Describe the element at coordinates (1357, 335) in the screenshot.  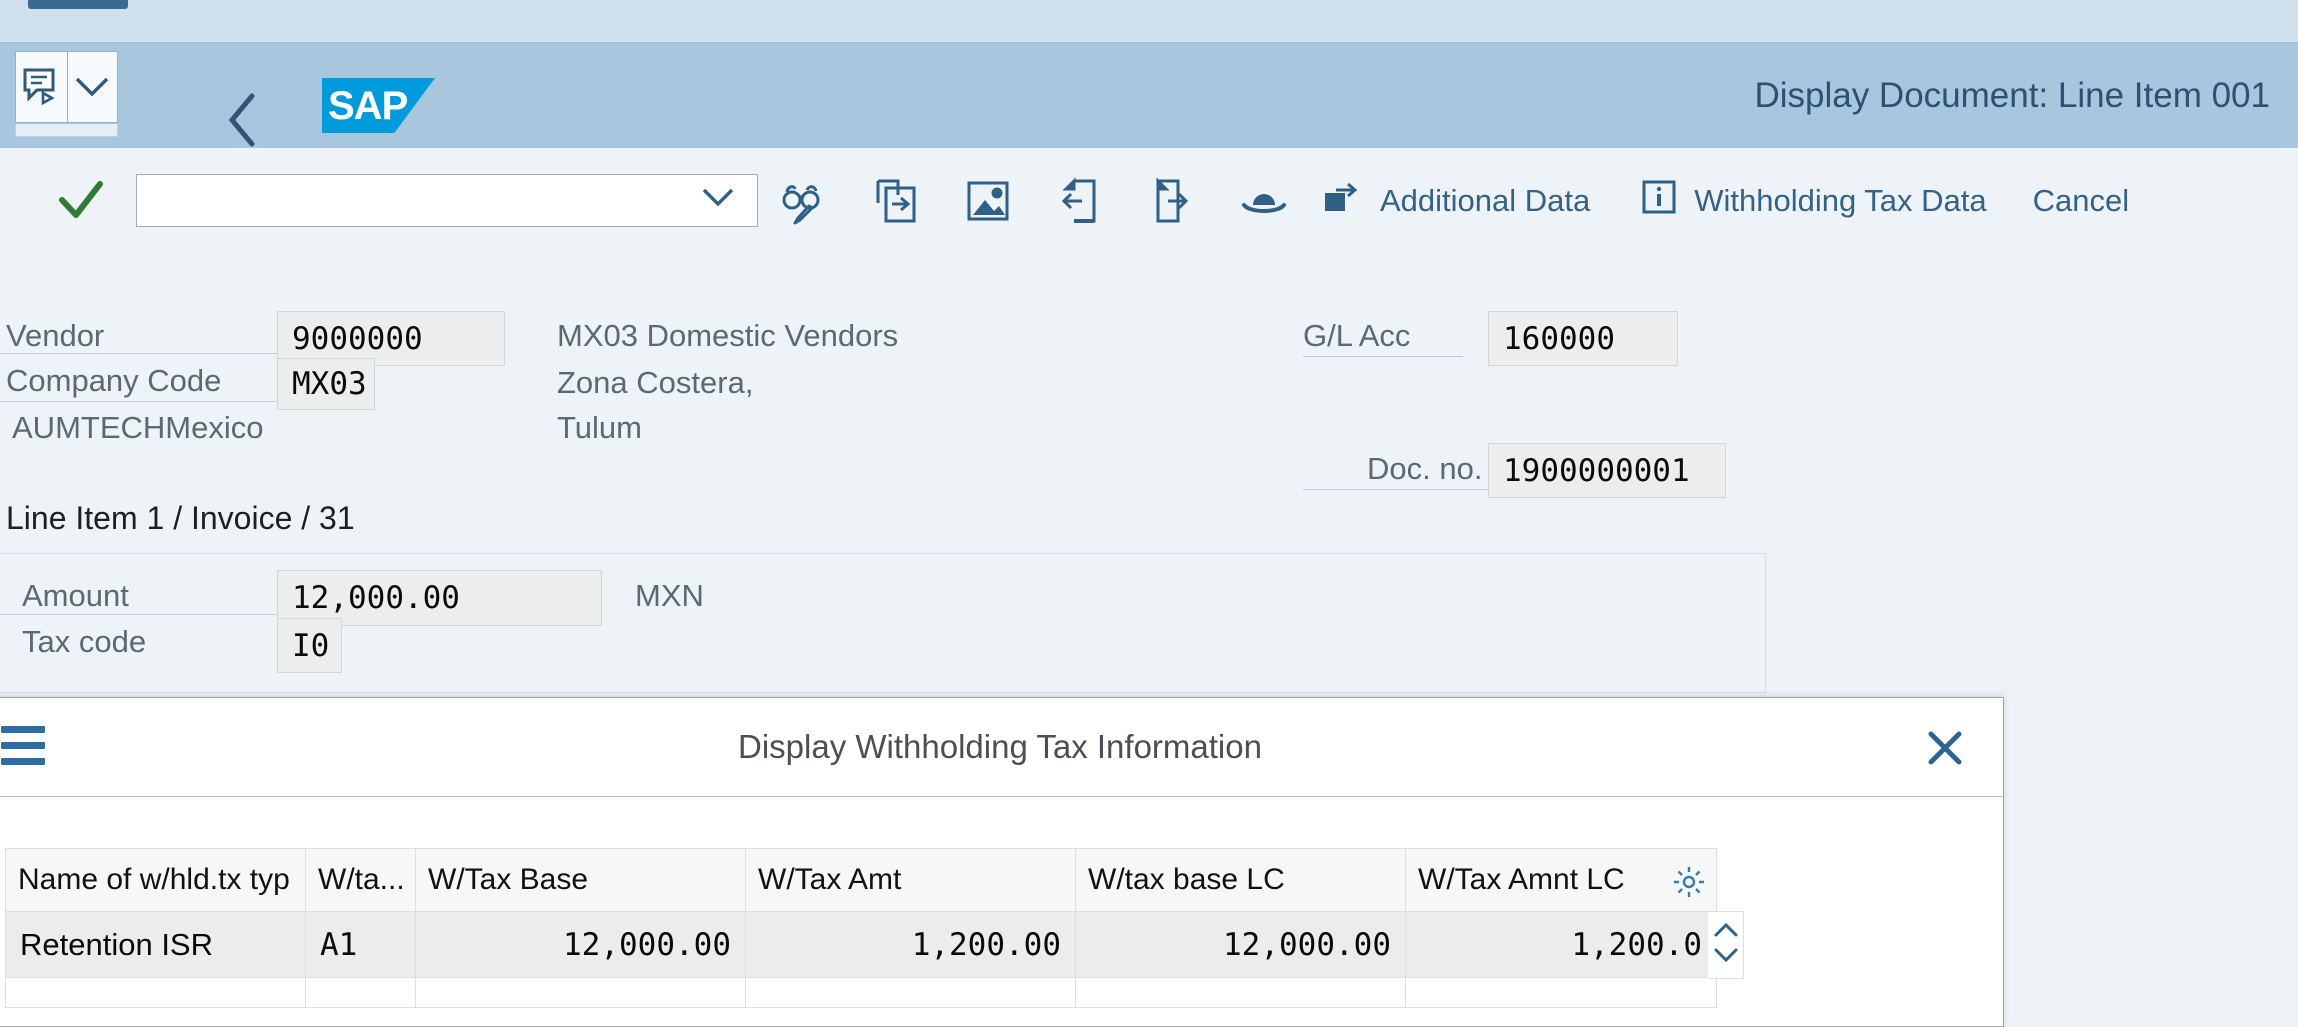
I see `gl-account-label: G/L Acc` at that location.